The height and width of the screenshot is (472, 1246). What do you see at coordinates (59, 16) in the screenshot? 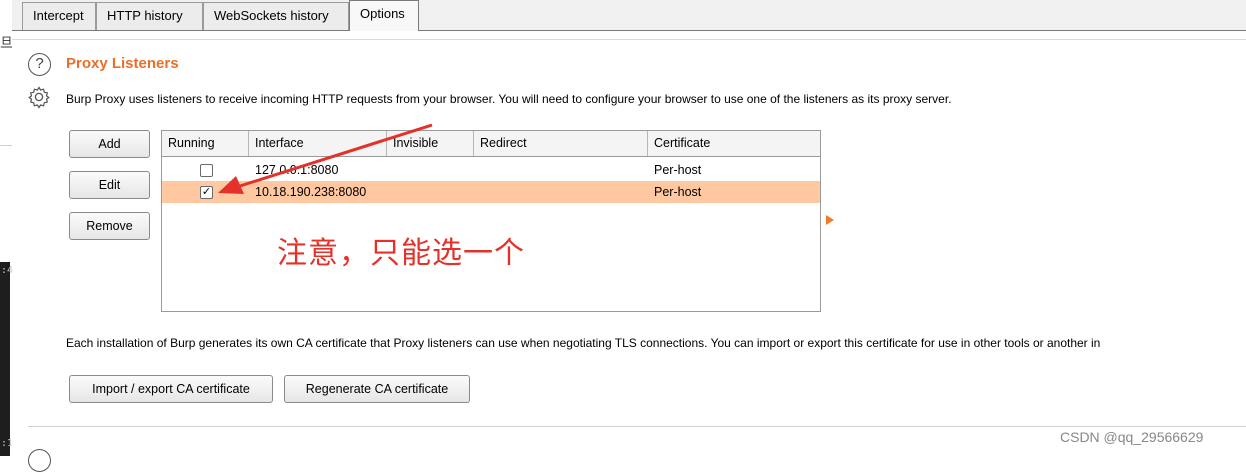
I see `tab-intercept: Intercept` at bounding box center [59, 16].